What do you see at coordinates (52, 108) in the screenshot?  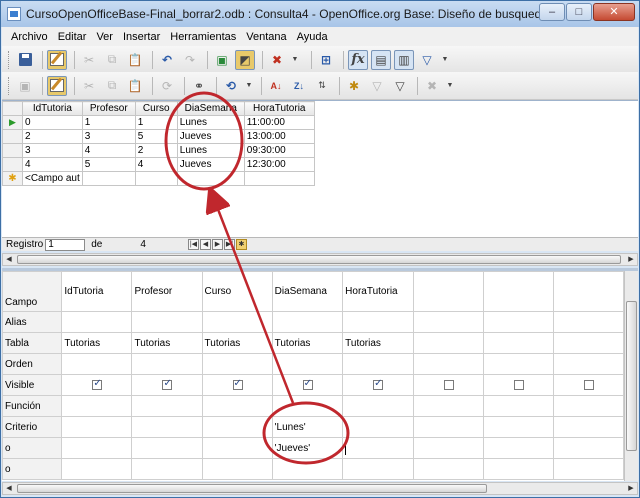 I see `column-header: IdTutoria` at bounding box center [52, 108].